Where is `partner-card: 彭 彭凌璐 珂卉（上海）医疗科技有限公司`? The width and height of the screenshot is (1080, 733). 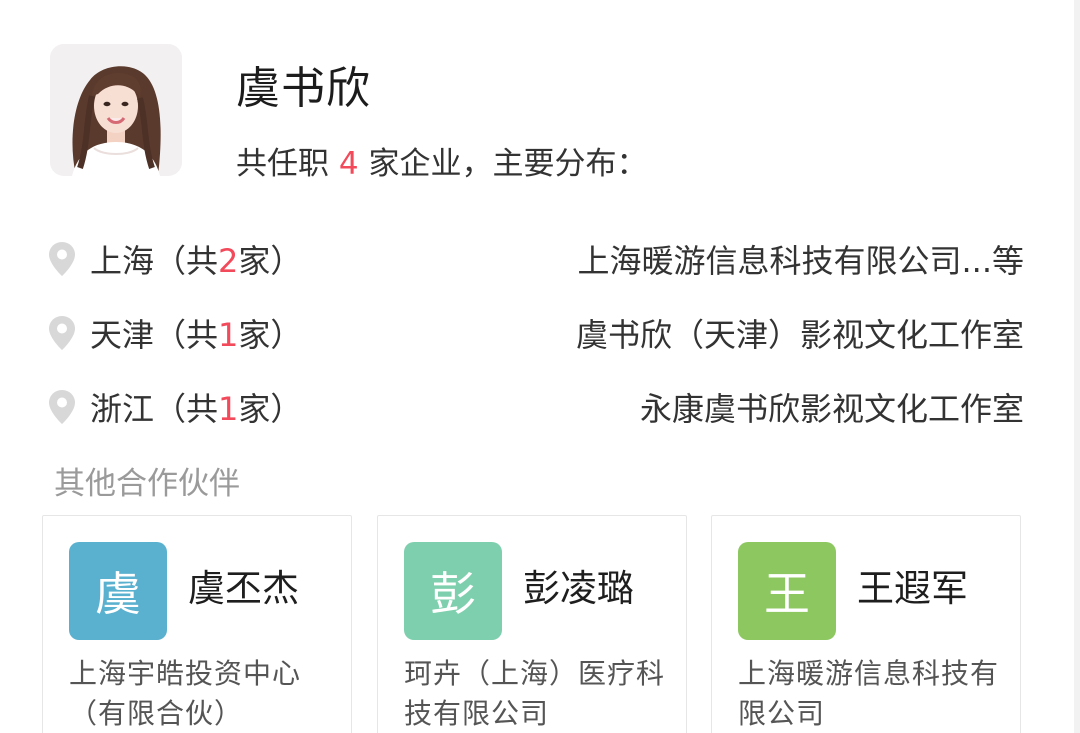 partner-card: 彭 彭凌璐 珂卉（上海）医疗科技有限公司 is located at coordinates (532, 624).